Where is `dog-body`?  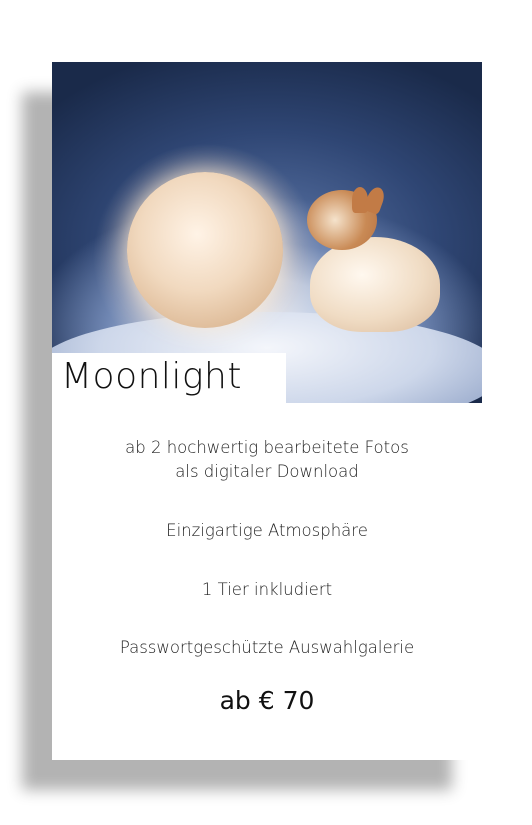 dog-body is located at coordinates (375, 284).